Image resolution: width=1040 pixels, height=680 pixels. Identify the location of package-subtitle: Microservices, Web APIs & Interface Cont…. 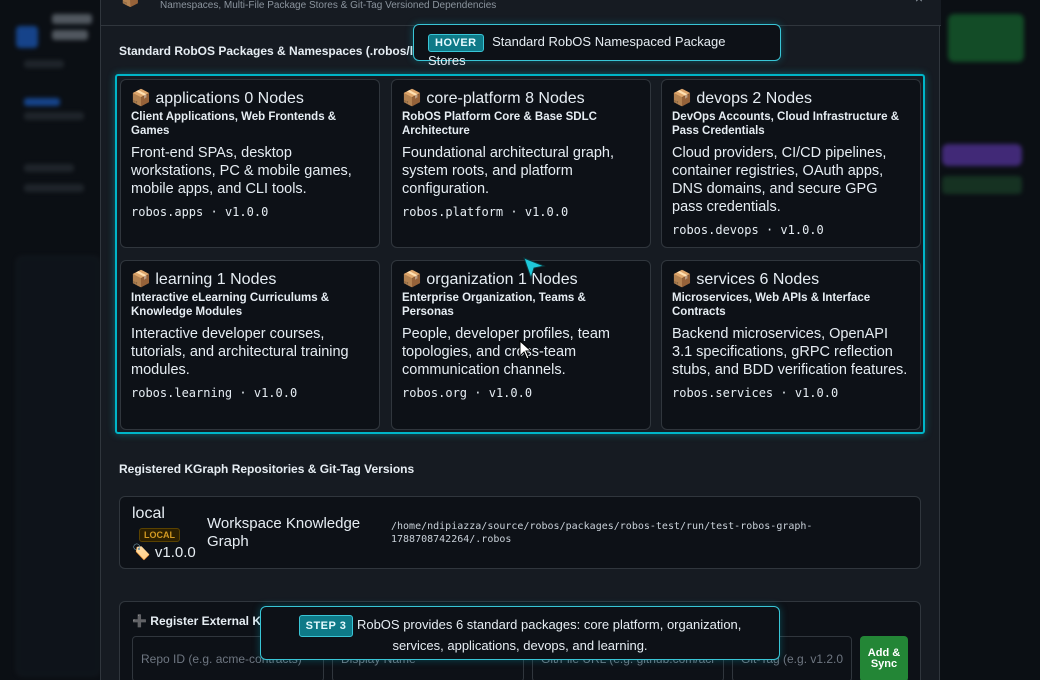
(771, 305).